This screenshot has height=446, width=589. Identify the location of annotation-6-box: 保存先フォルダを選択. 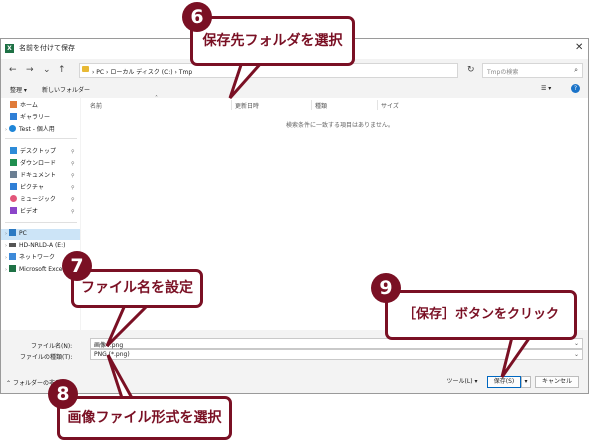
(272, 41).